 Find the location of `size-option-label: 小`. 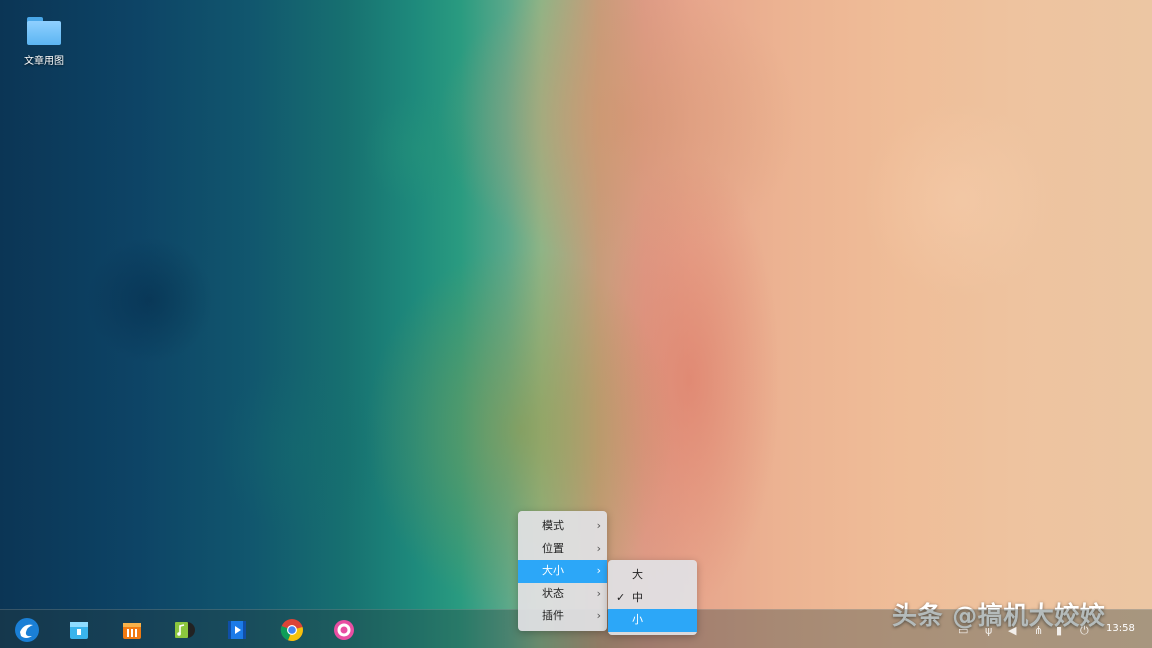

size-option-label: 小 is located at coordinates (637, 619).